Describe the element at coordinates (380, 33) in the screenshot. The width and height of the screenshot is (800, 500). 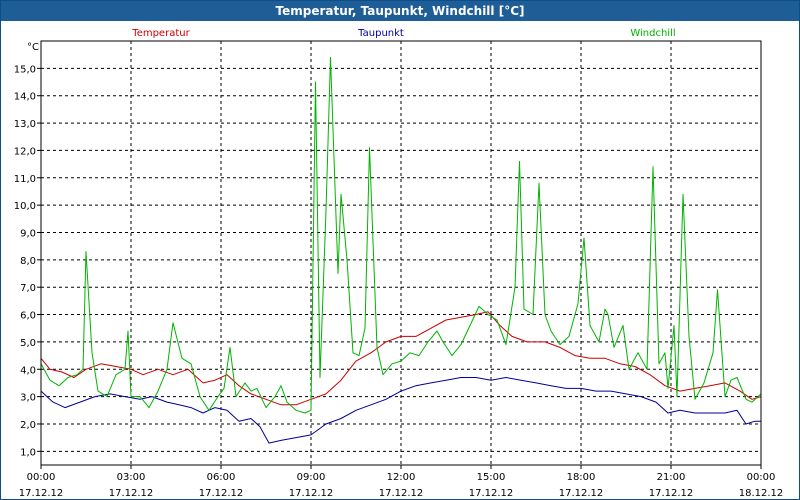
I see `legend-taupunkt: Taupunkt` at that location.